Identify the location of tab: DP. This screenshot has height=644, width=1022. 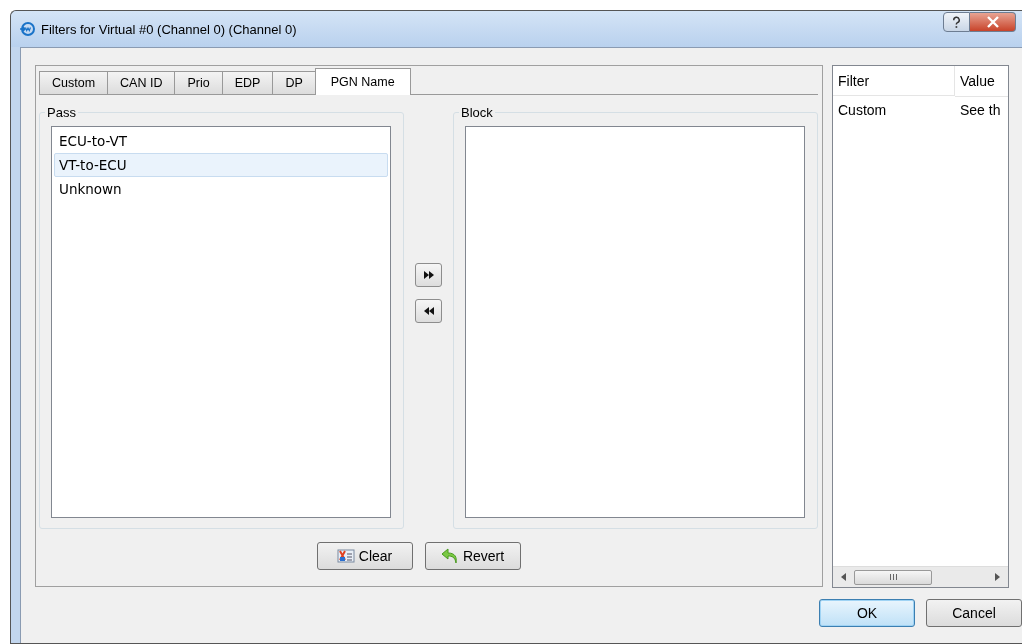
(294, 82).